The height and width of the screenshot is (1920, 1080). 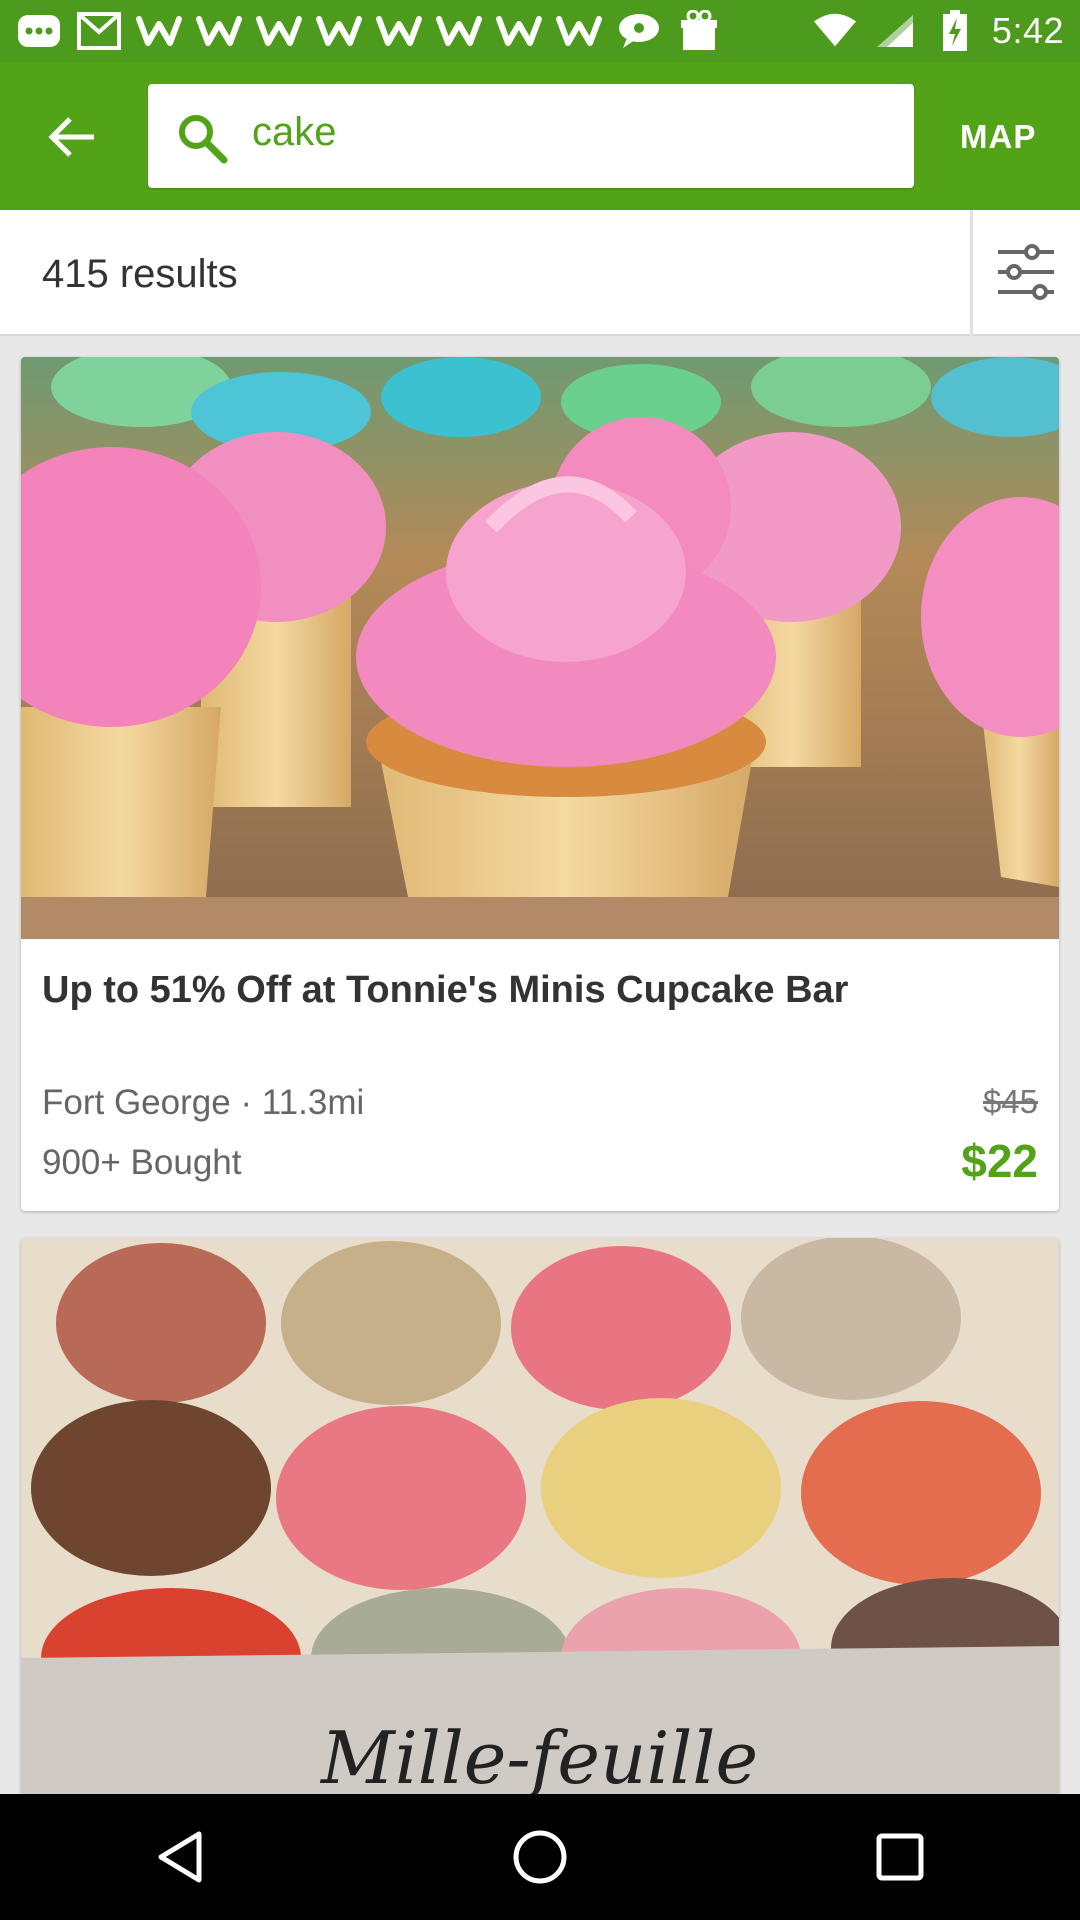 I want to click on status-bar: 5:42, so click(x=540, y=31).